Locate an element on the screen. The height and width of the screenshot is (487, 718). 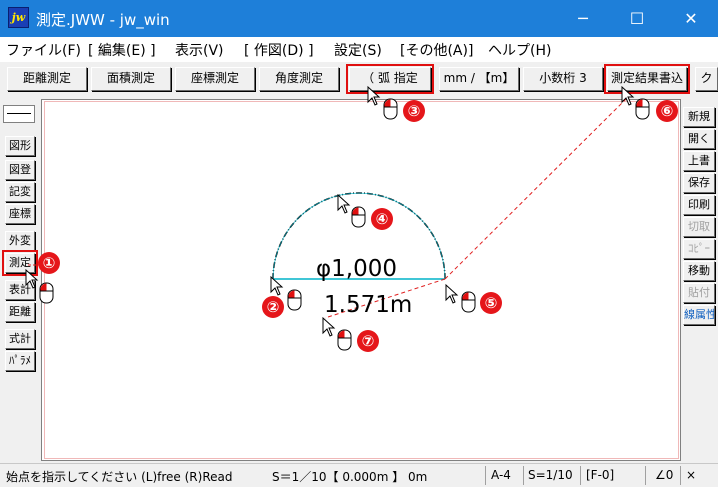
move-button: 移動 is located at coordinates (699, 271).